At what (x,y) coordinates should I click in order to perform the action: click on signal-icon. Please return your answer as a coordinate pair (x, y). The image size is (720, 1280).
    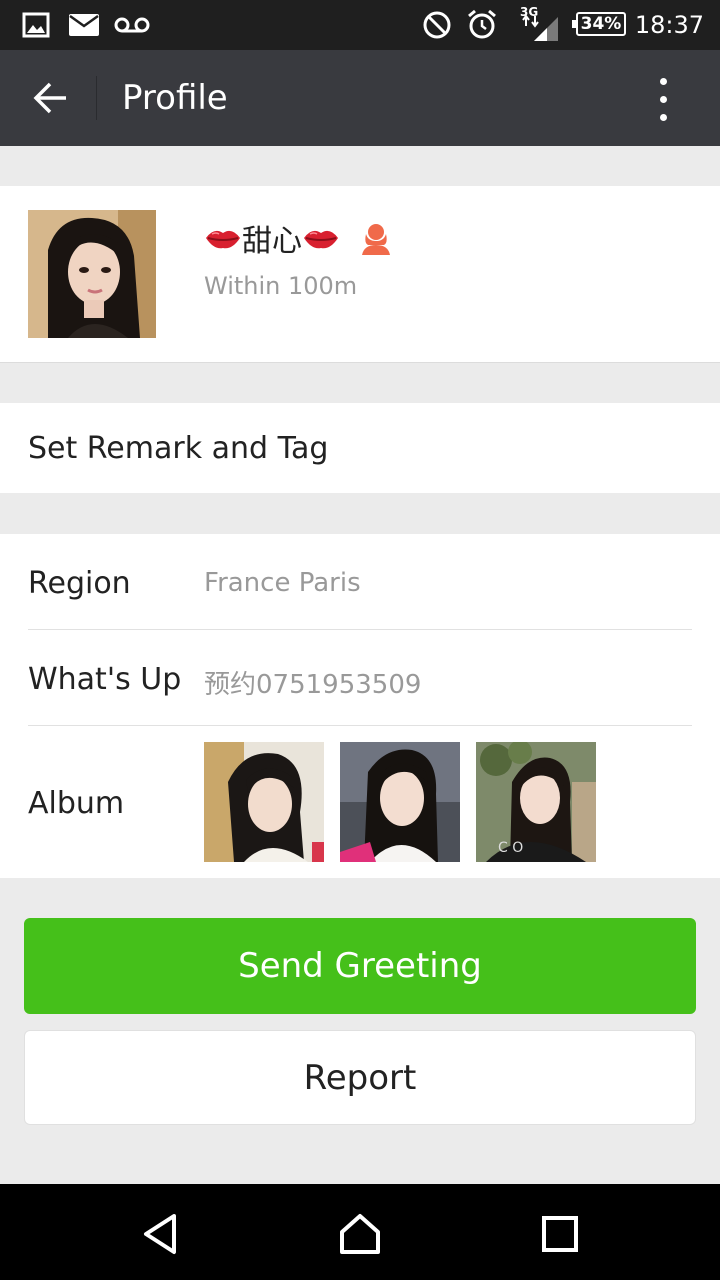
    Looking at the image, I should click on (540, 27).